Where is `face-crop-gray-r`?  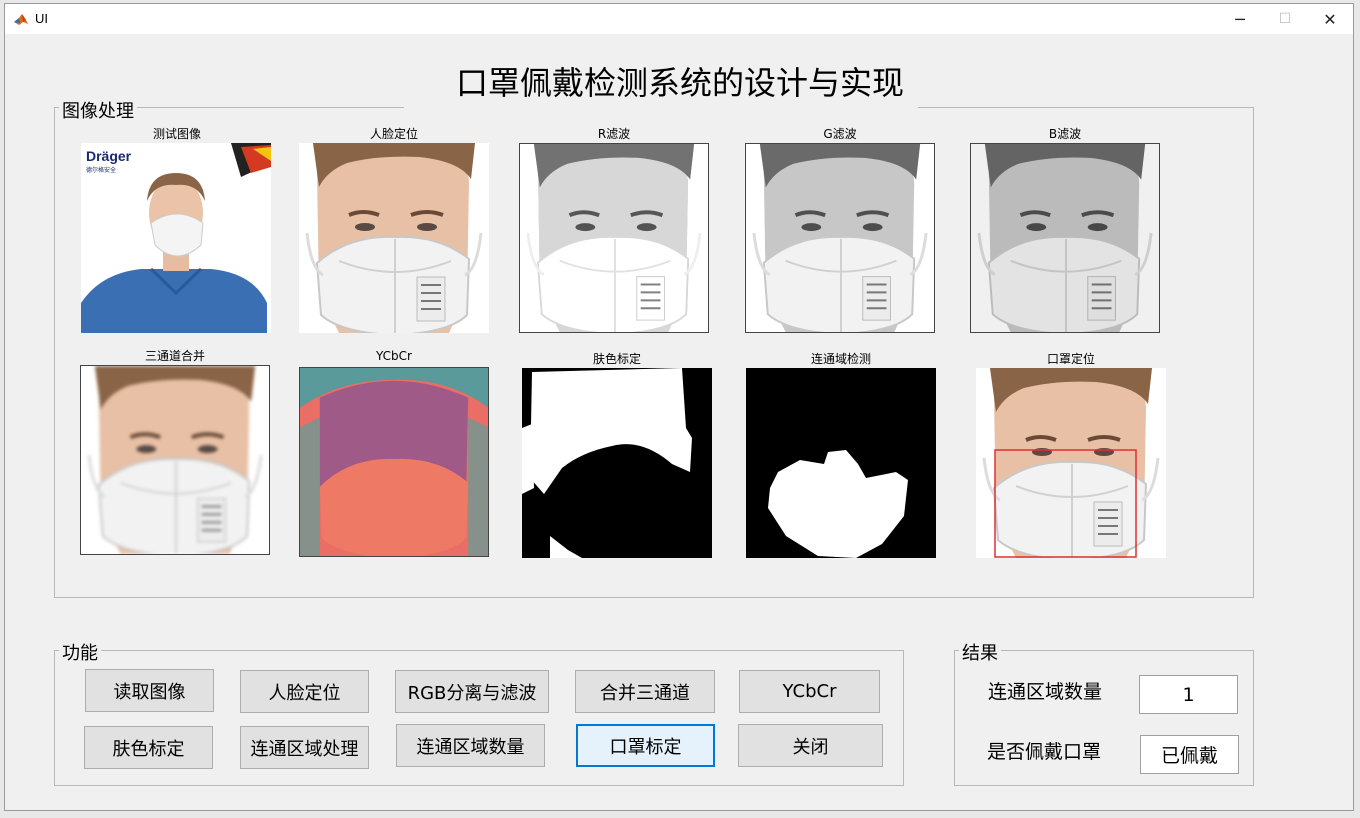 face-crop-gray-r is located at coordinates (614, 238).